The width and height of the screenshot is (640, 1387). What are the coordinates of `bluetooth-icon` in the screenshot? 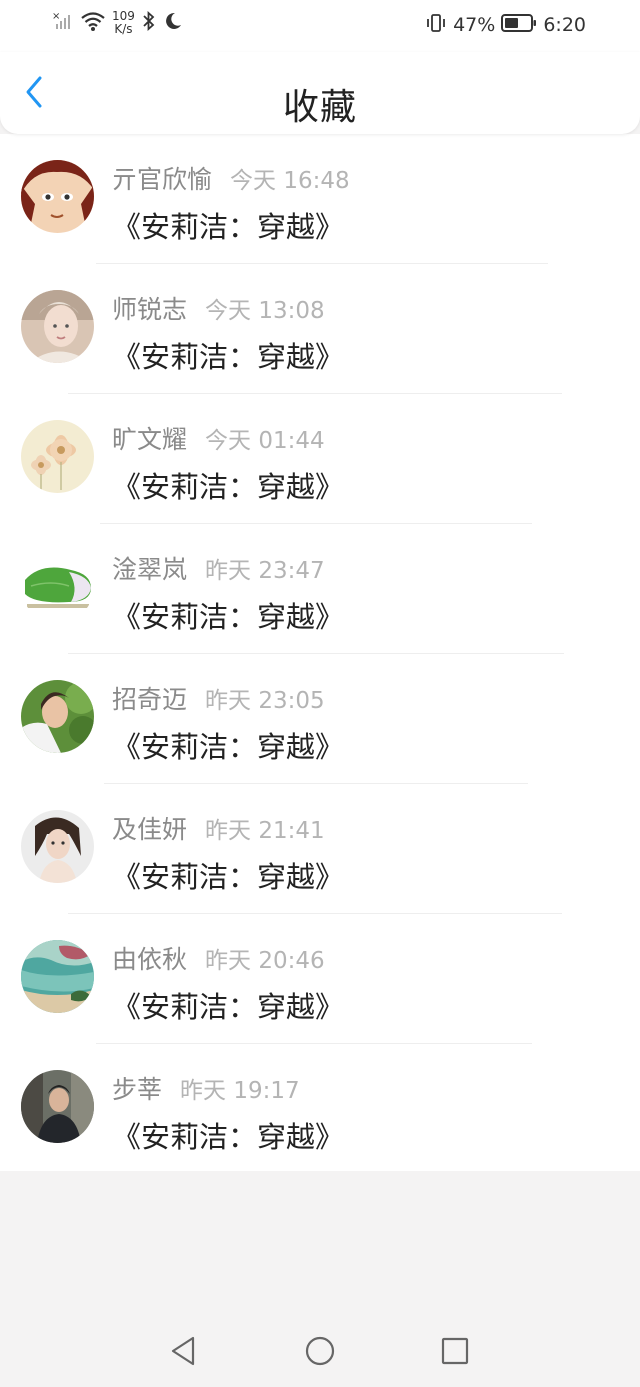 It's located at (149, 23).